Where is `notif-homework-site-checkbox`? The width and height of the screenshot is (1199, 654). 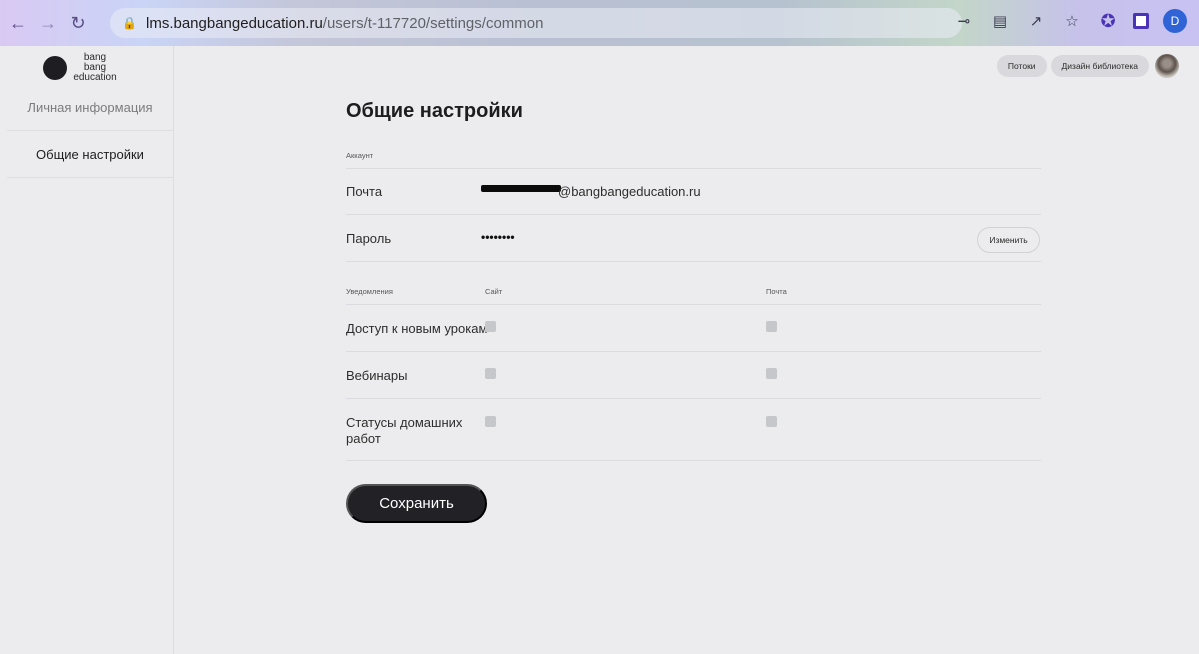 notif-homework-site-checkbox is located at coordinates (490, 421).